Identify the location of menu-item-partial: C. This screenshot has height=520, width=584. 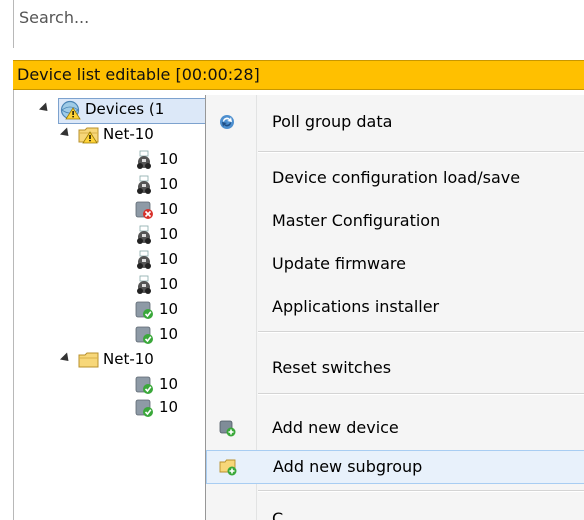
(395, 512).